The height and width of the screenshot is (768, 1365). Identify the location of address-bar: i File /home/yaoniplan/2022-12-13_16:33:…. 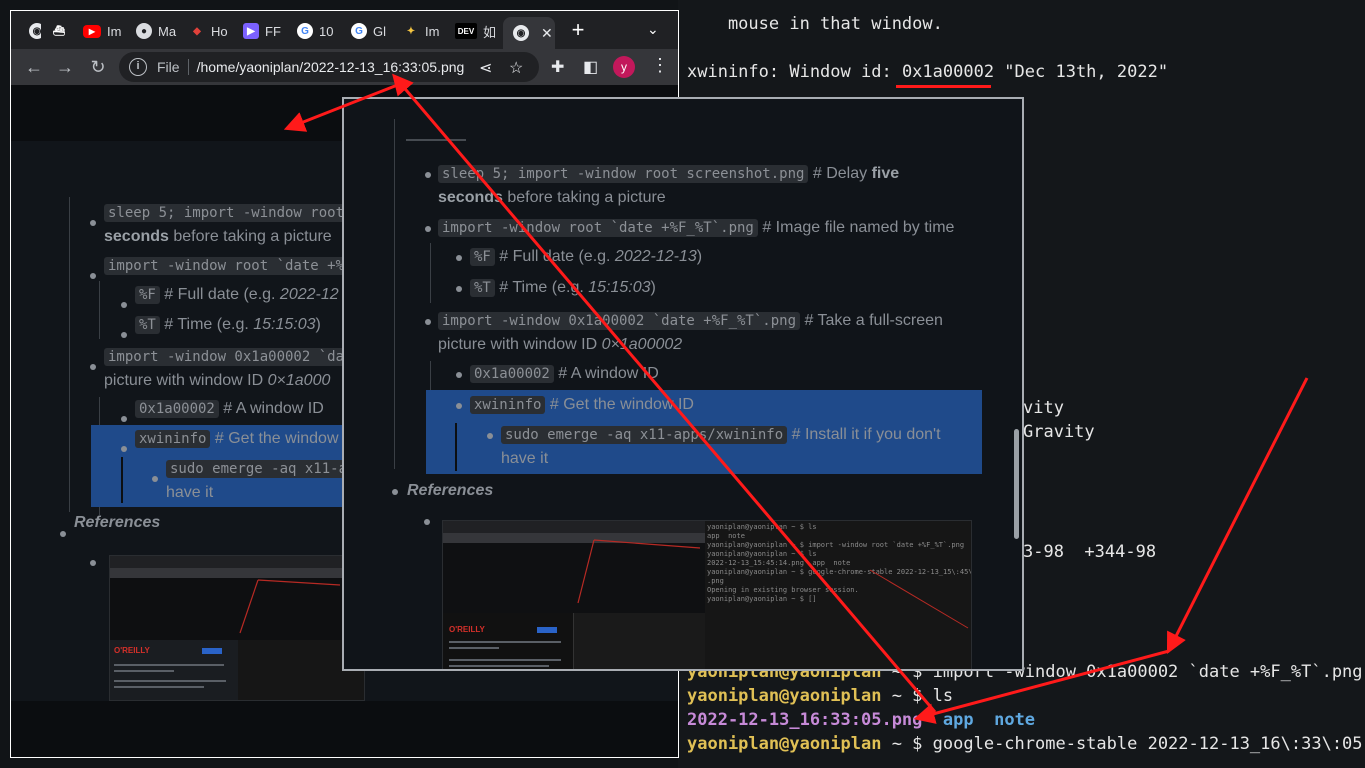
(329, 67).